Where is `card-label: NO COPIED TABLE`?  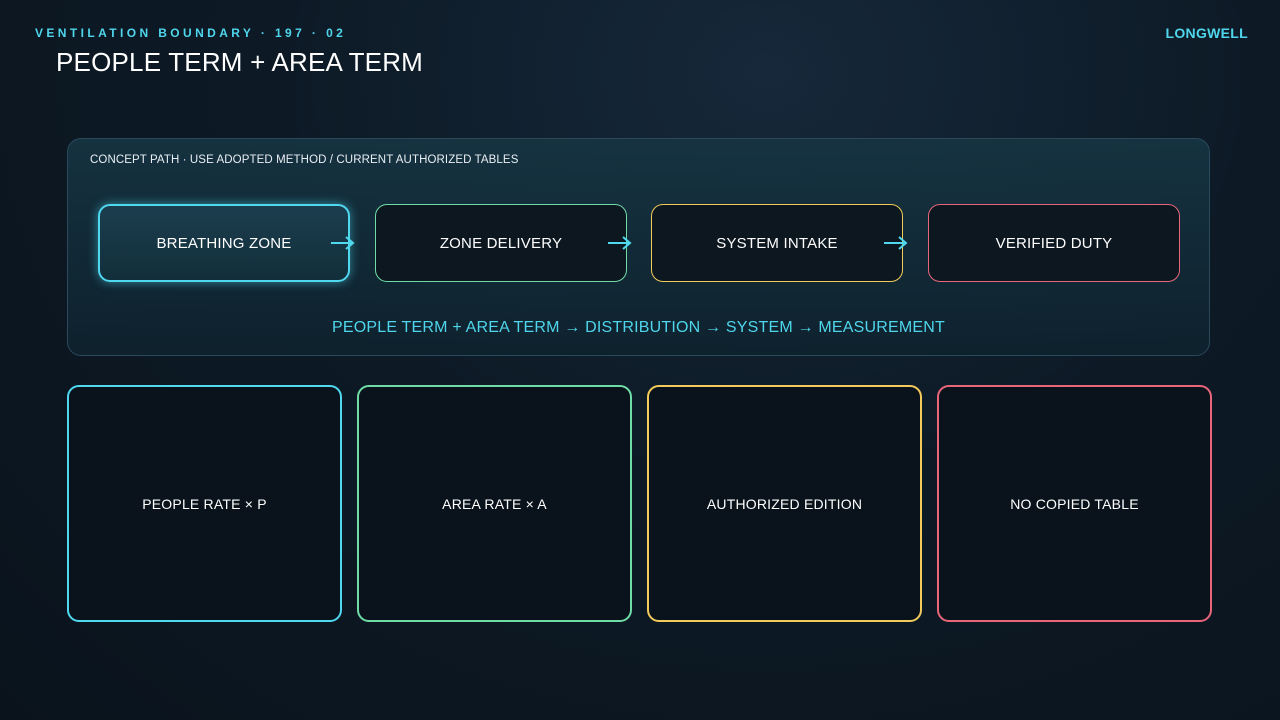
card-label: NO COPIED TABLE is located at coordinates (1074, 503).